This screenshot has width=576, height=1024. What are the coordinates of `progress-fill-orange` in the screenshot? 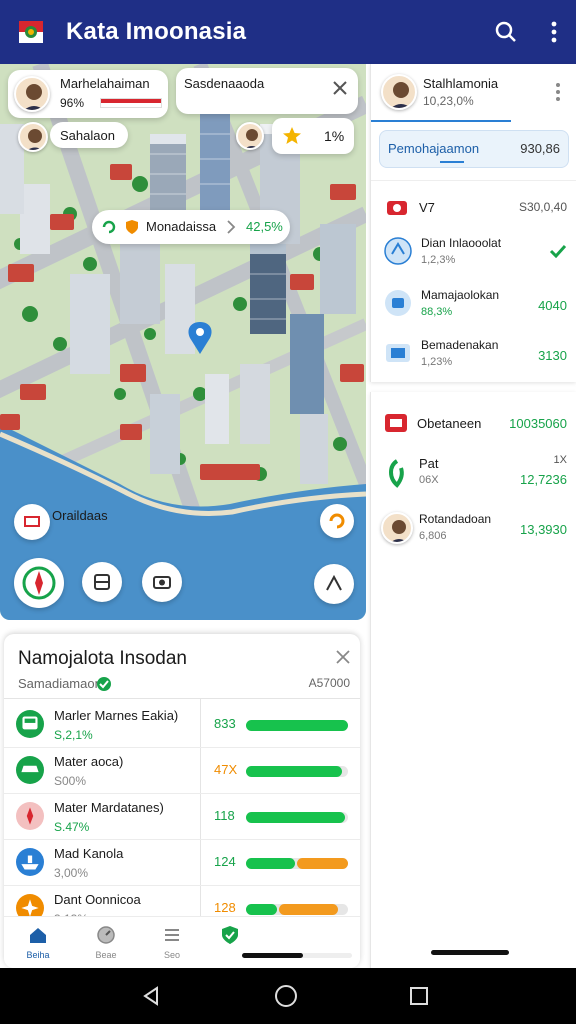 It's located at (308, 909).